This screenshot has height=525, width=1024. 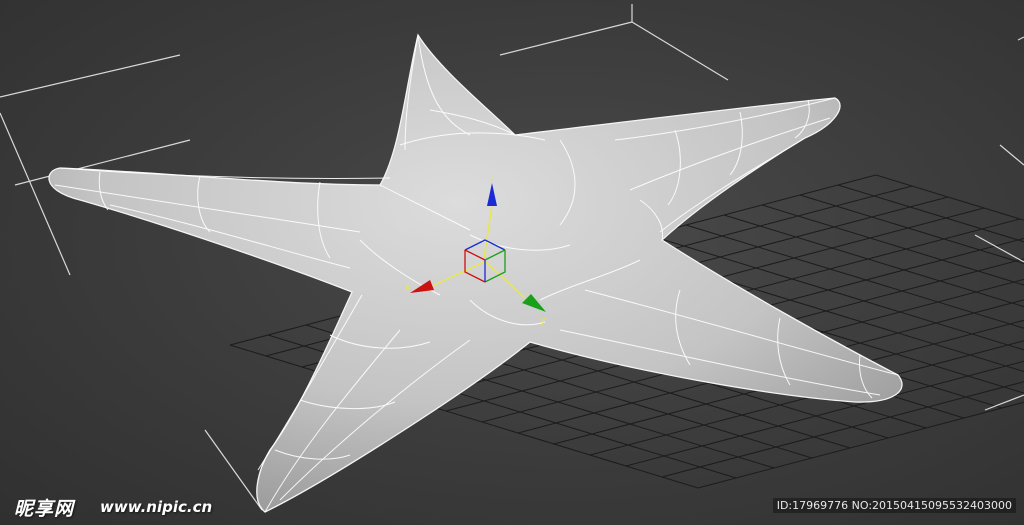 What do you see at coordinates (543, 321) in the screenshot?
I see `y-axis-label: y` at bounding box center [543, 321].